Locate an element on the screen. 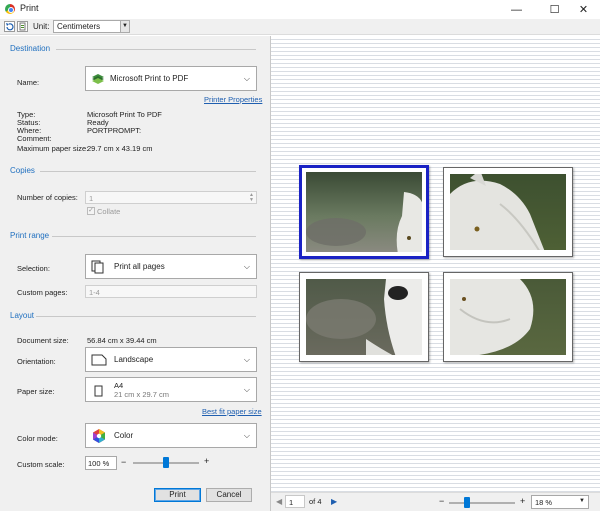 The image size is (600, 511). title-bar: Print — ☐ ✕ is located at coordinates (300, 9).